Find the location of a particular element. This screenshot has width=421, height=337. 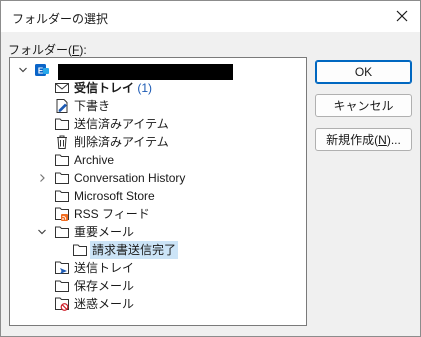

tree-row-invoice-sent: 請求書送信完了 is located at coordinates (158, 250).